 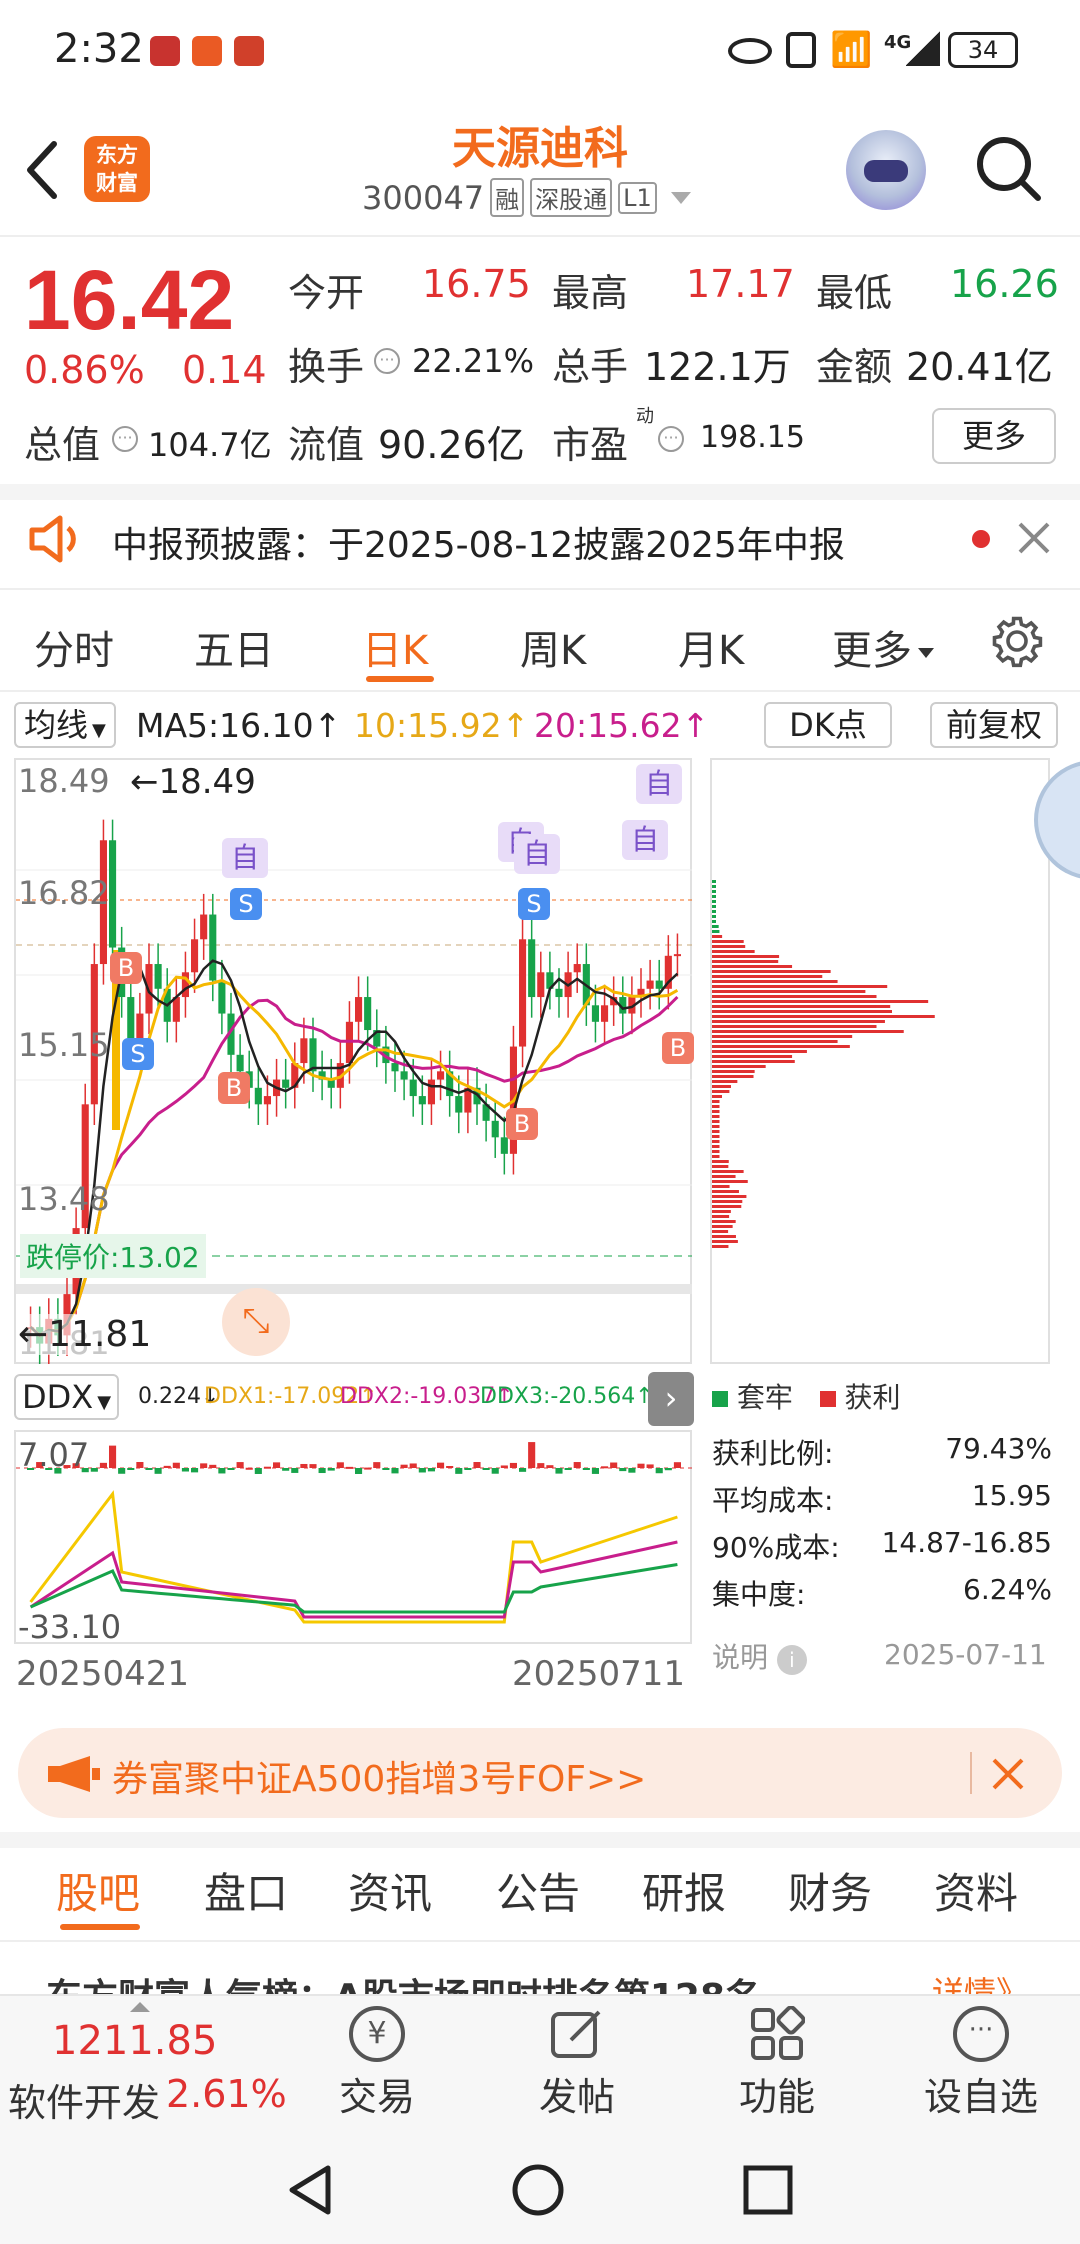 What do you see at coordinates (883, 647) in the screenshot?
I see `tab-more: 更多` at bounding box center [883, 647].